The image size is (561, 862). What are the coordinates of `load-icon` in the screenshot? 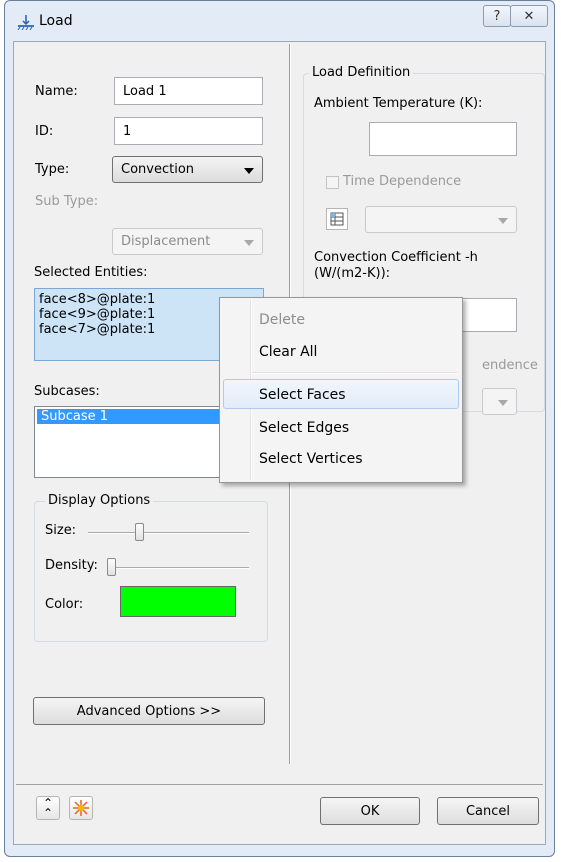 It's located at (25, 22).